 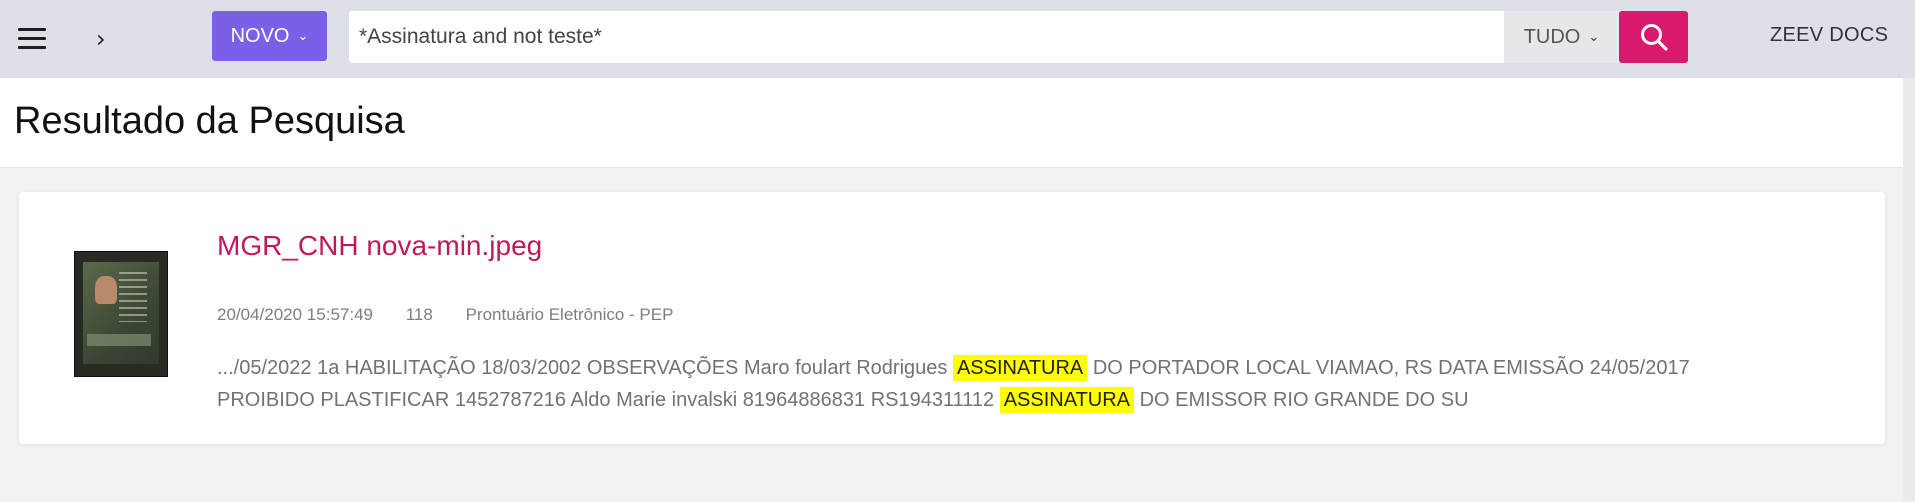 I want to click on brand-link: ZEEV DOCS, so click(x=1829, y=35).